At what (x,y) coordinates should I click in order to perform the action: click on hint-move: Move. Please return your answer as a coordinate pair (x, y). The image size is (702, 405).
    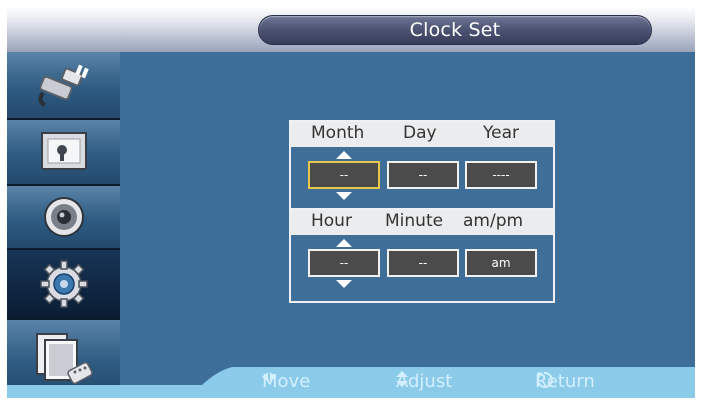
    Looking at the image, I should click on (286, 381).